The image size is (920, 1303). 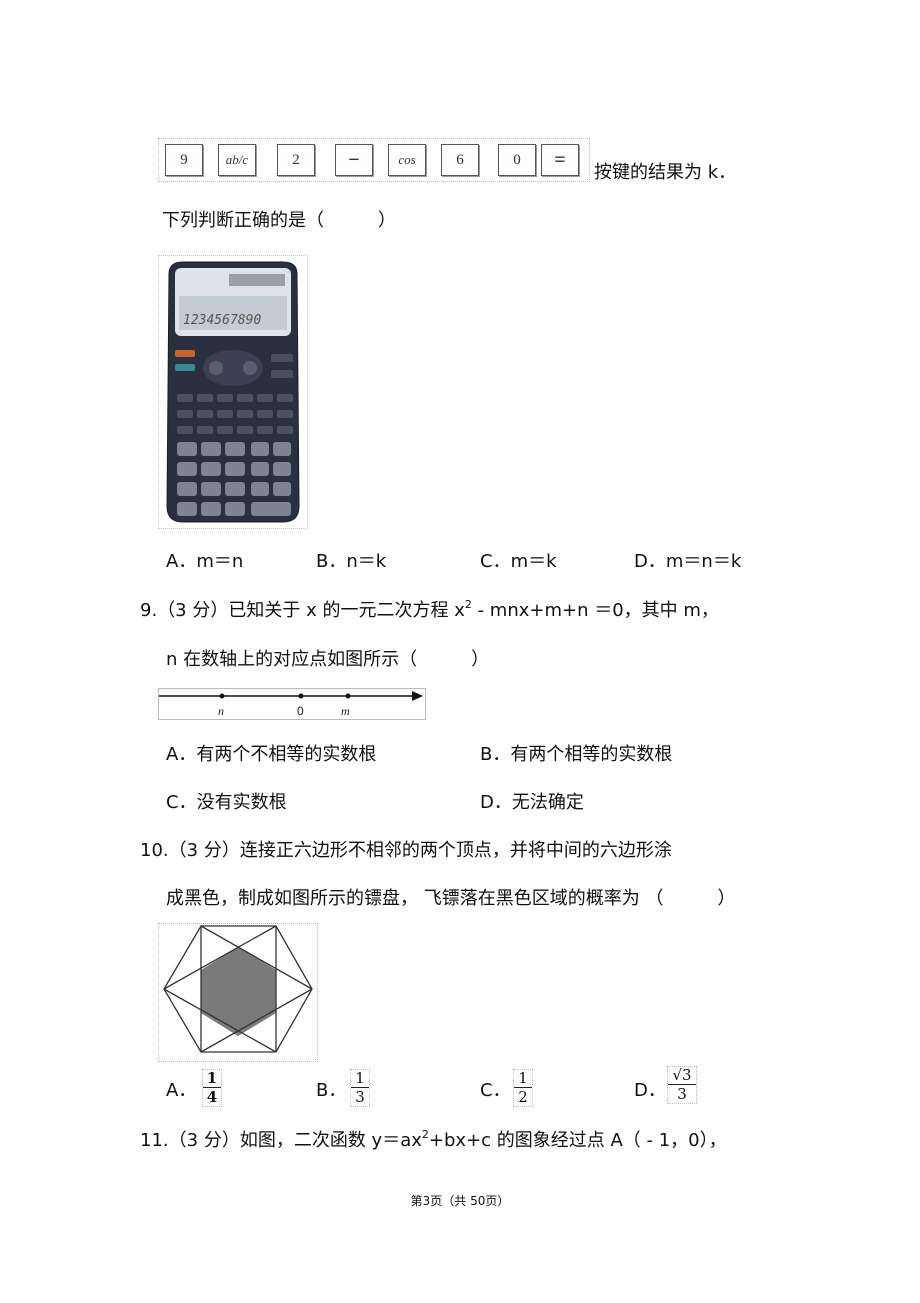 I want to click on question-number: 11., so click(x=154, y=1140).